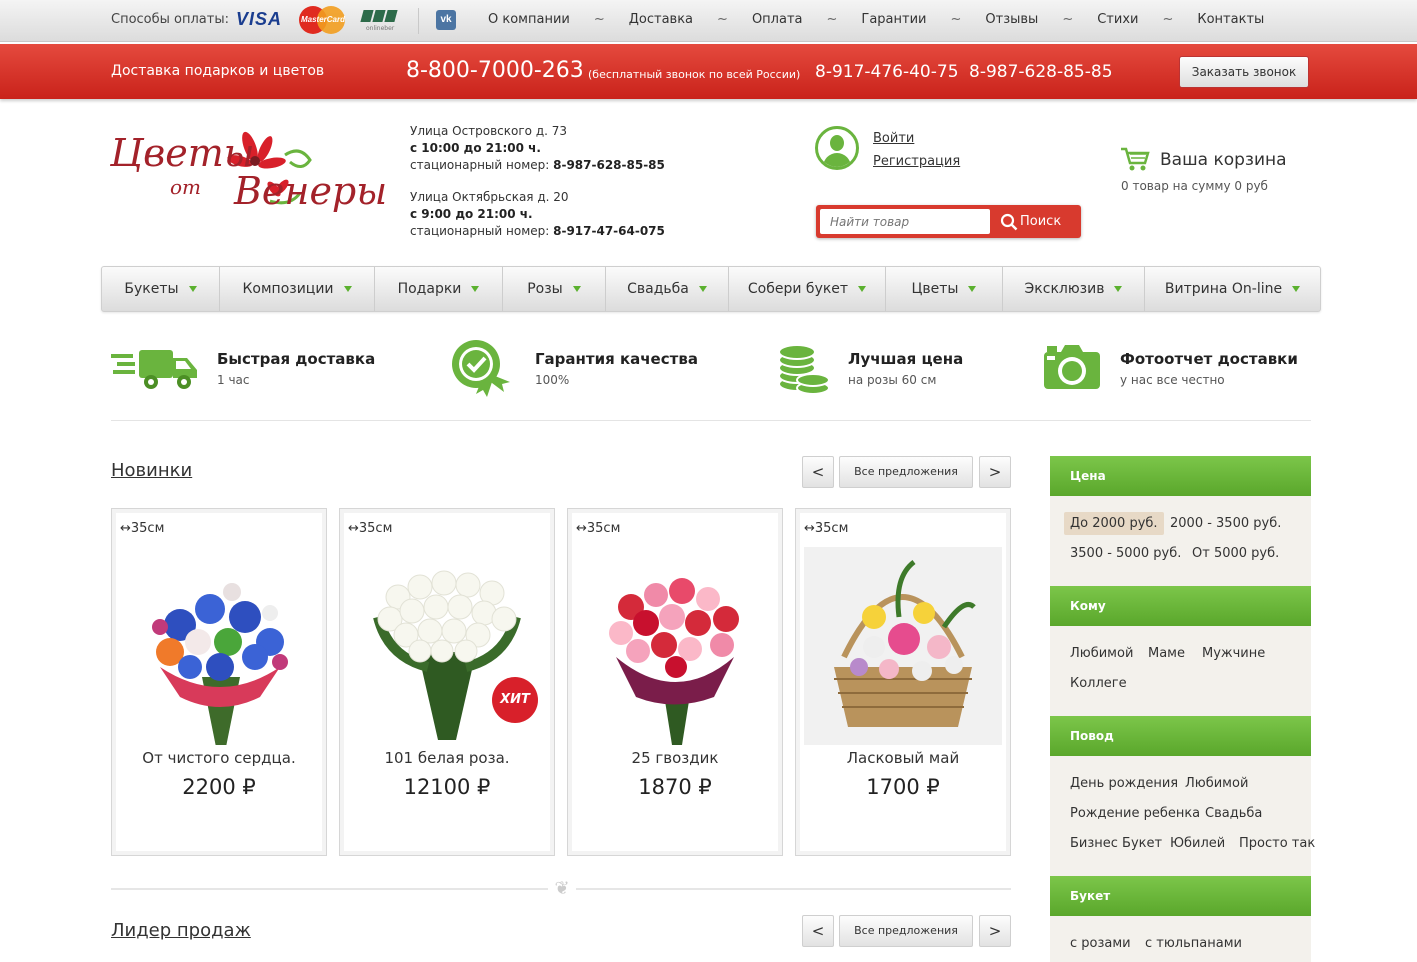  I want to click on product-name: 25 гвоздик, so click(675, 758).